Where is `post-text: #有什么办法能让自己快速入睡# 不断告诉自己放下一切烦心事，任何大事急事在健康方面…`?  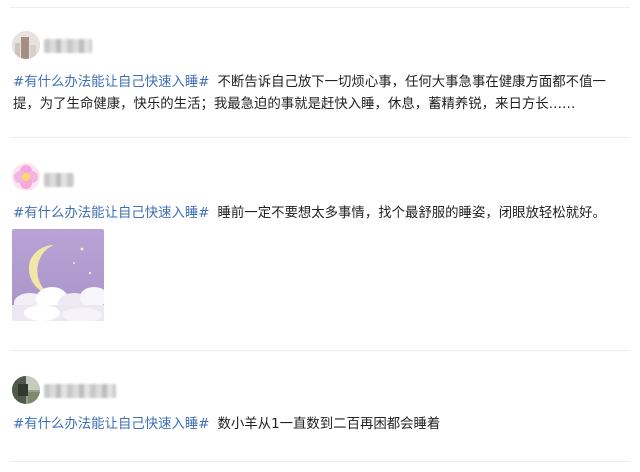 post-text: #有什么办法能让自己快速入睡# 不断告诉自己放下一切烦心事，任何大事急事在健康方面… is located at coordinates (319, 94).